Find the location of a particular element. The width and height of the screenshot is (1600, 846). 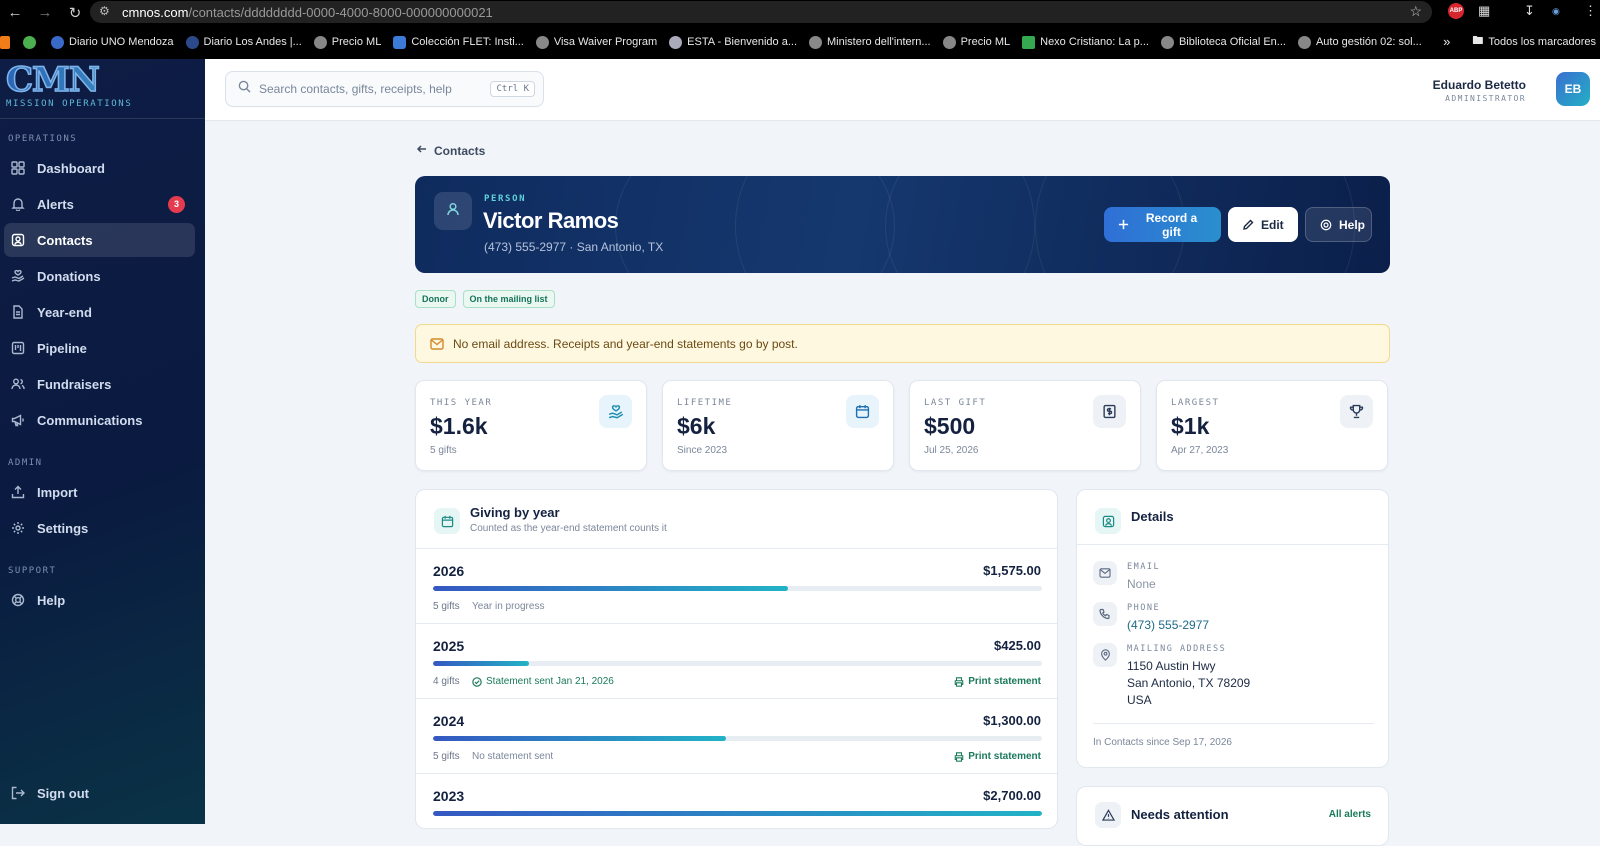

sidebar-item-donations: Donations is located at coordinates (99, 276).